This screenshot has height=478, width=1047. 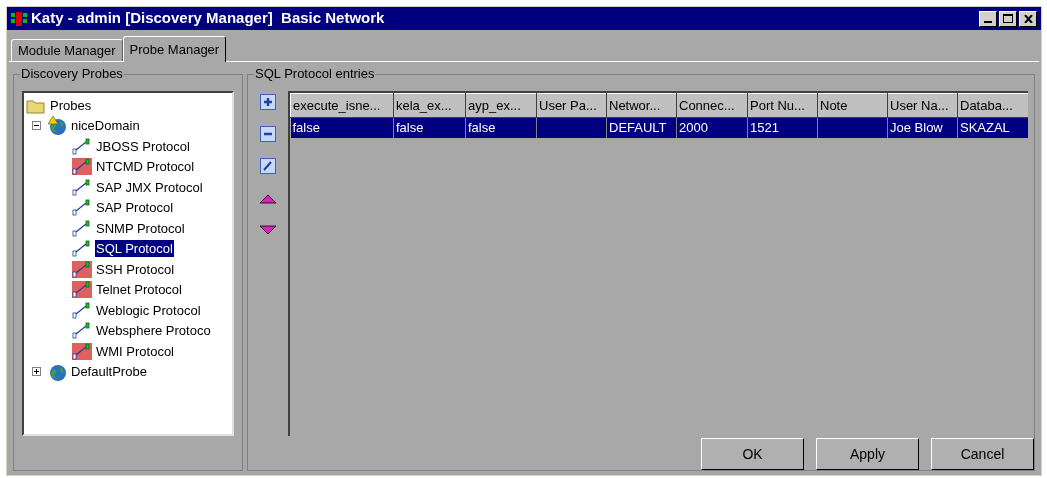 I want to click on tree-item: SAP JMX Protocol, so click(x=149, y=187).